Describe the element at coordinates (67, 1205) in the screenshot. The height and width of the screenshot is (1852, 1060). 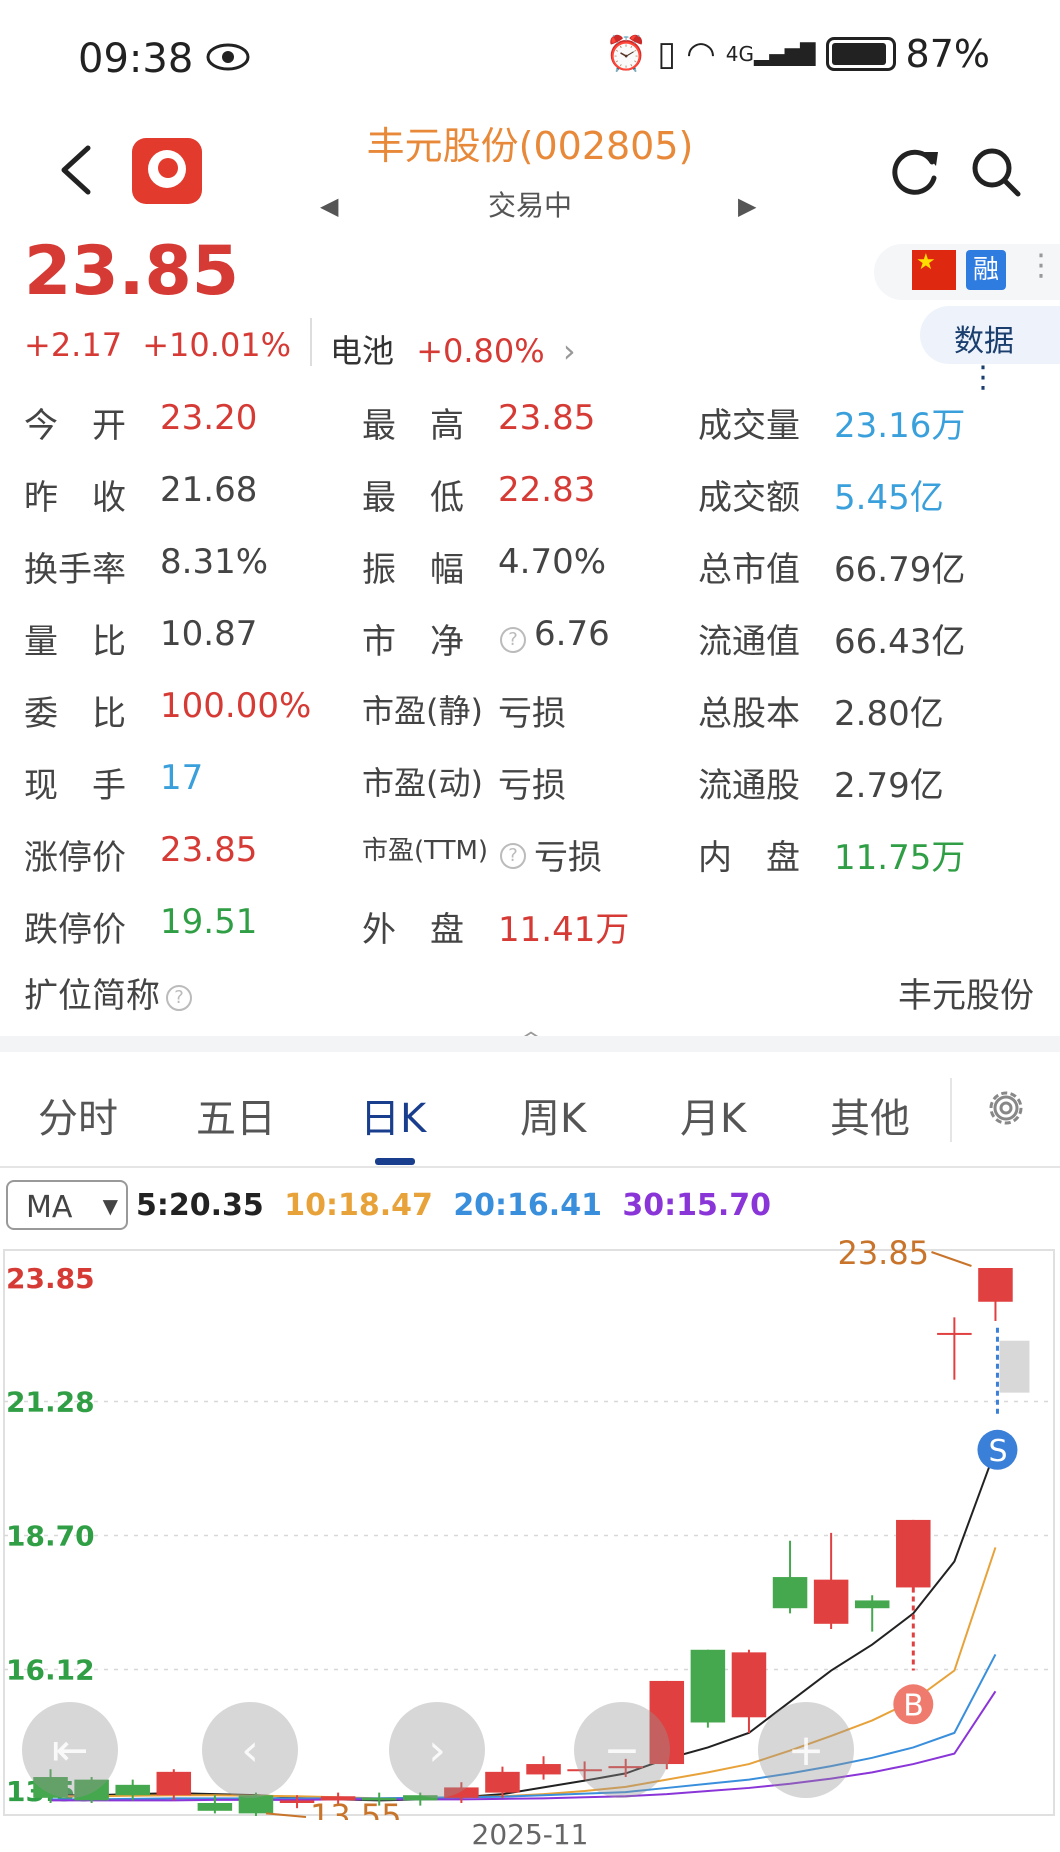
I see `indicator-select: MA ▼` at that location.